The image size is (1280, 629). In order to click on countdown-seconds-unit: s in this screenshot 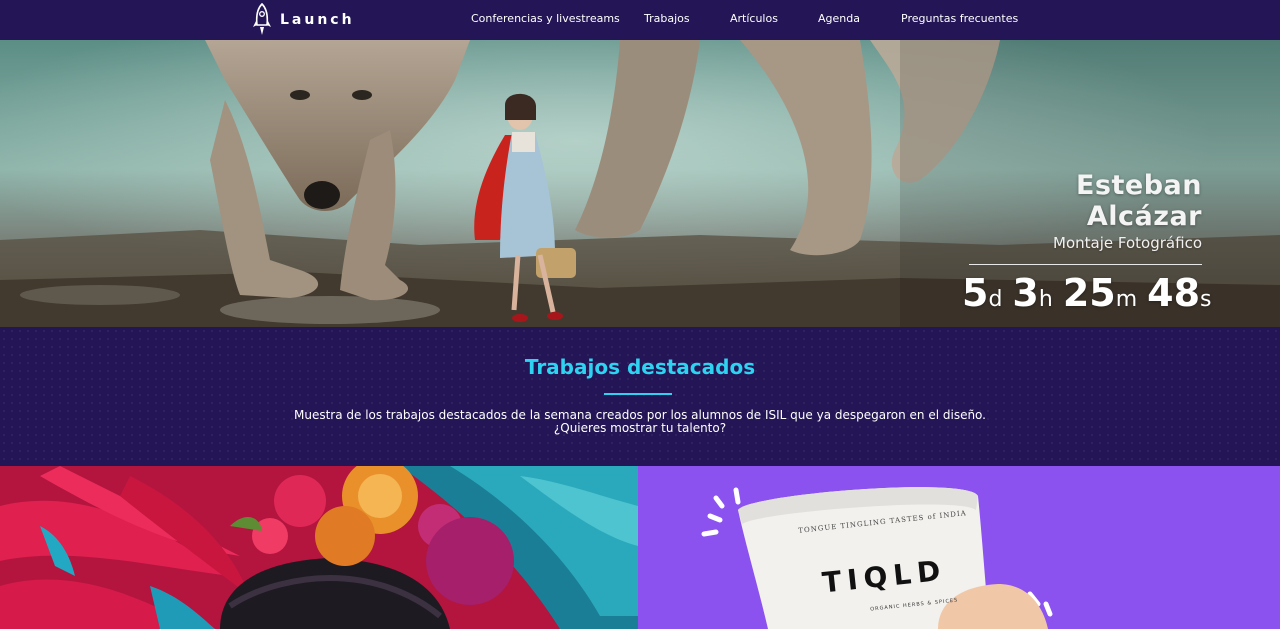, I will do `click(1206, 299)`.